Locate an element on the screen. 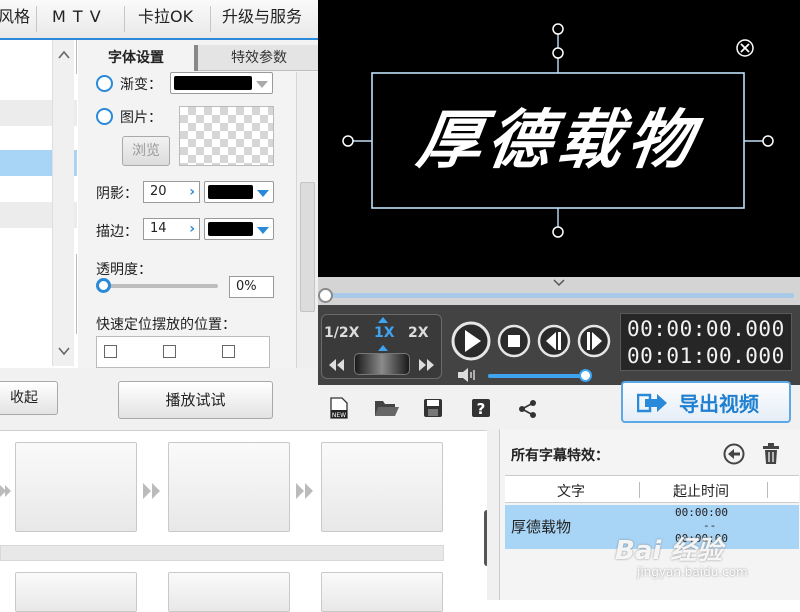 Image resolution: width=800 pixels, height=612 pixels. close-icon is located at coordinates (745, 48).